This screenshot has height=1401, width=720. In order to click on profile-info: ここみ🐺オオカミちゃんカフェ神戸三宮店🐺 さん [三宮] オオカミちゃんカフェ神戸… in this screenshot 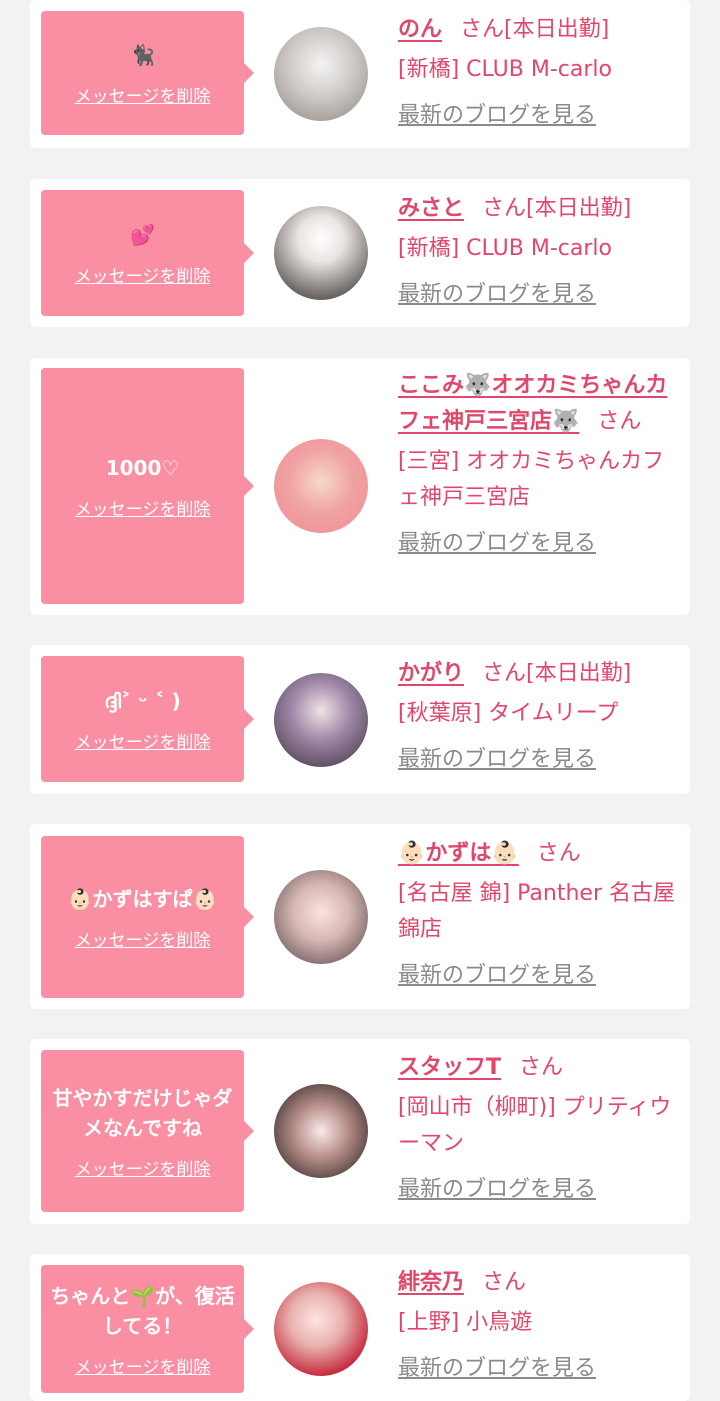, I will do `click(537, 465)`.